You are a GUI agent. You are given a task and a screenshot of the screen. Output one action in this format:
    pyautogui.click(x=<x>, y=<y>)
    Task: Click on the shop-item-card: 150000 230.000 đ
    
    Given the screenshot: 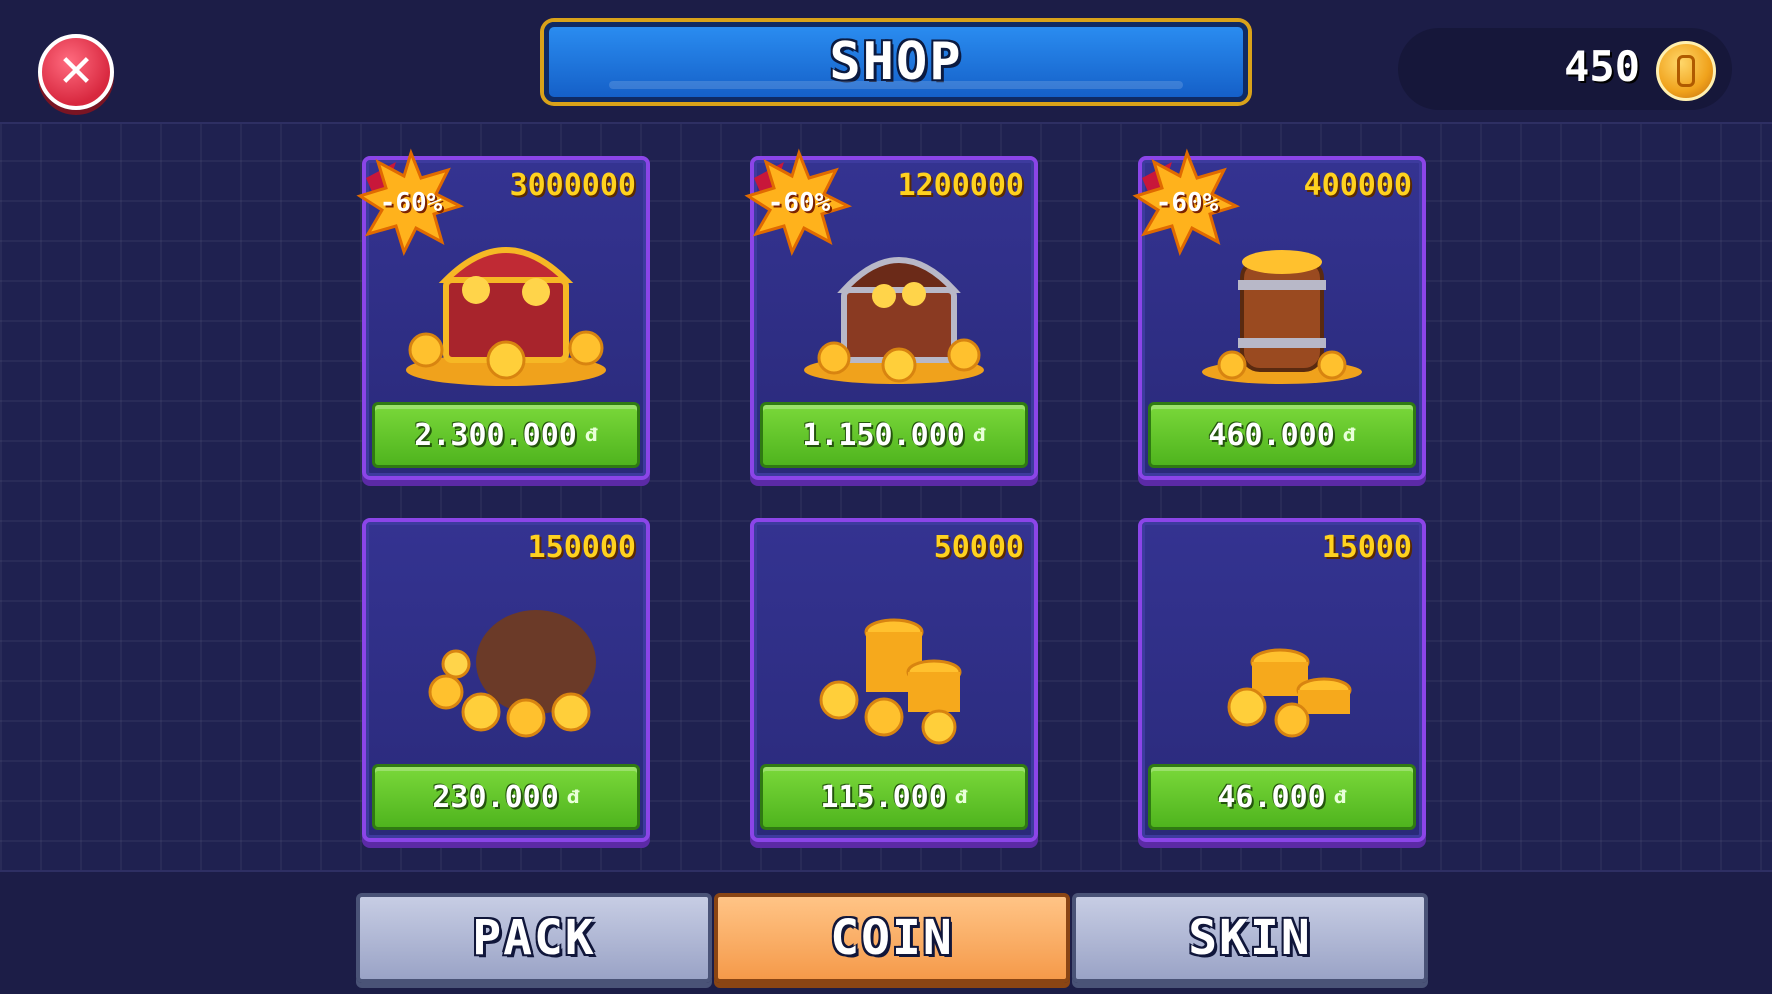 What is the action you would take?
    pyautogui.click(x=506, y=680)
    